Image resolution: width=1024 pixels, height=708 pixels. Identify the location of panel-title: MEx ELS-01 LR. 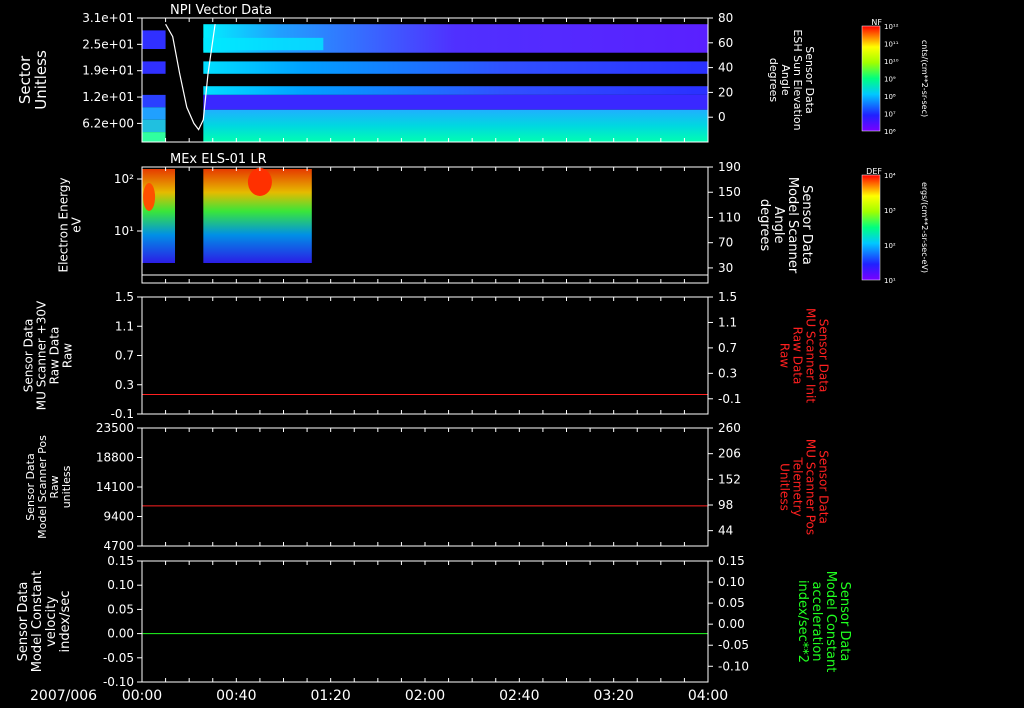
(218, 159).